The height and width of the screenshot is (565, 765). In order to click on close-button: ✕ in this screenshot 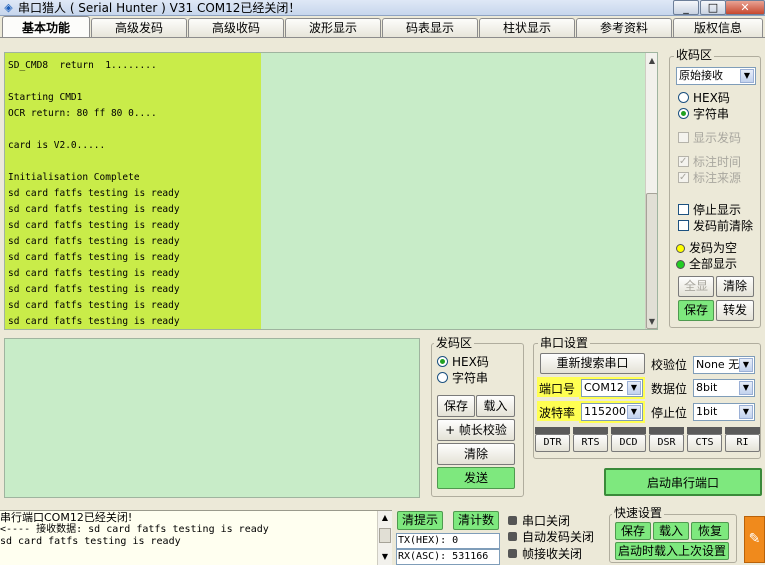, I will do `click(745, 7)`.